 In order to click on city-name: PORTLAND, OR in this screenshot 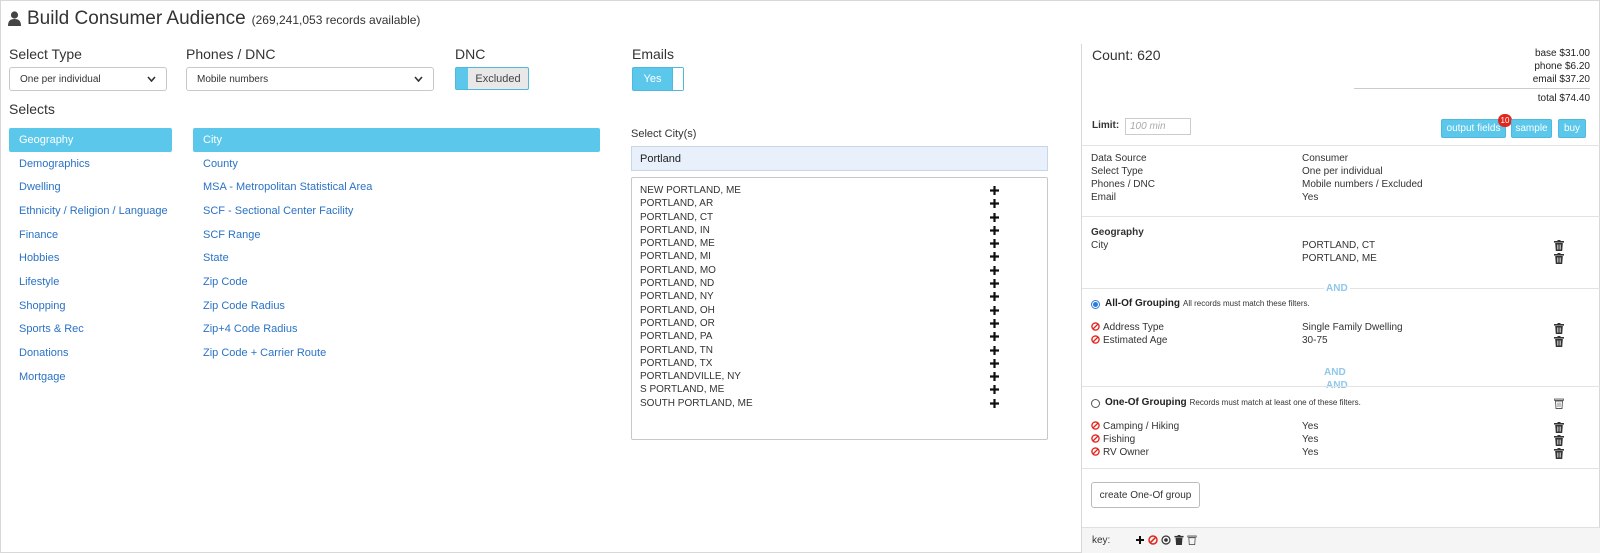, I will do `click(677, 323)`.